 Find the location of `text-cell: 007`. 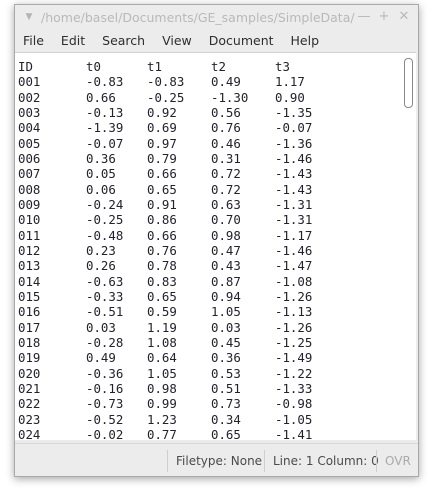

text-cell: 007 is located at coordinates (29, 174).